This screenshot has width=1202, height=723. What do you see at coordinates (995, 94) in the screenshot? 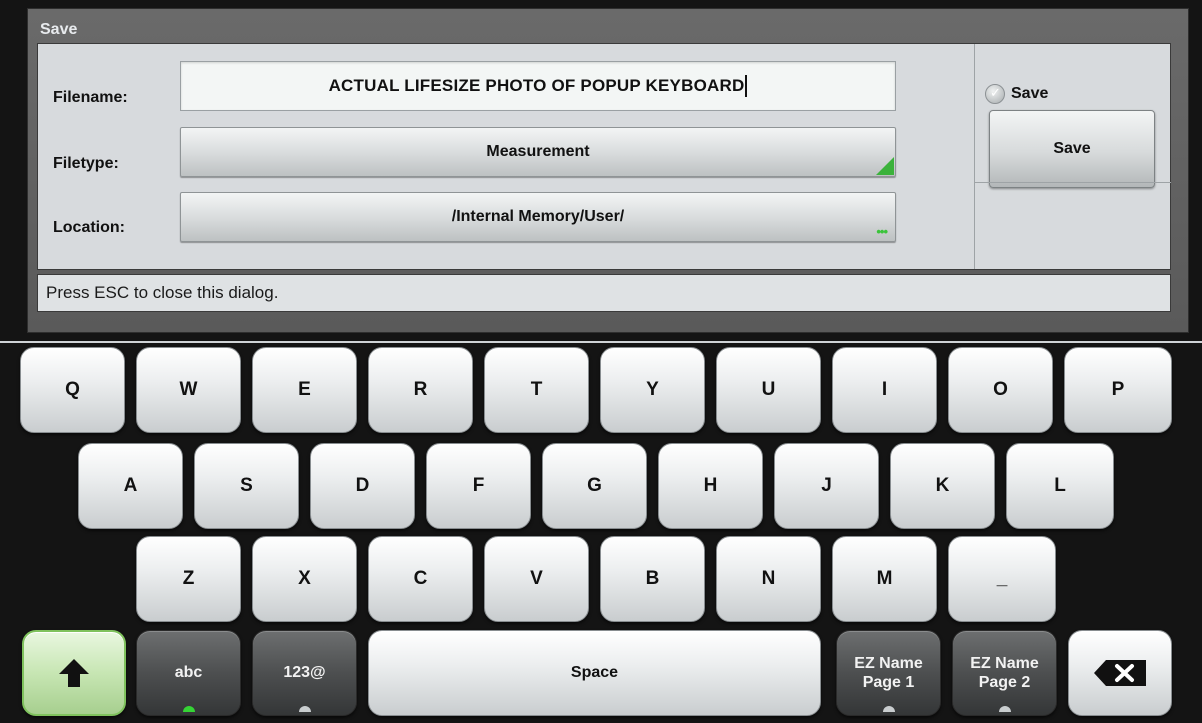
I see `radio-check-icon` at bounding box center [995, 94].